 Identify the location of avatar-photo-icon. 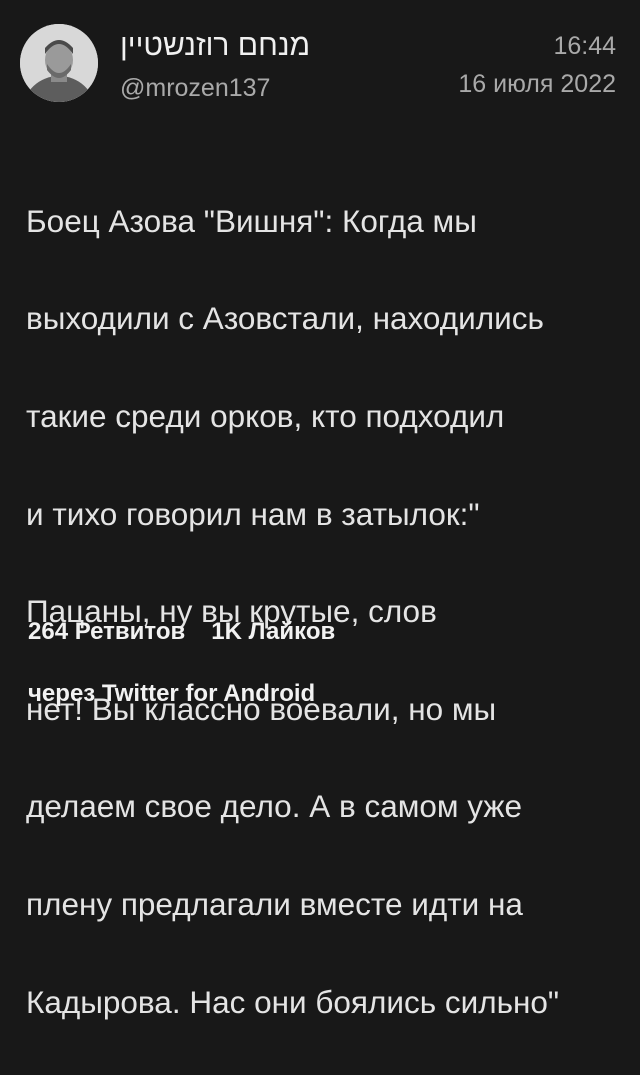
(59, 63).